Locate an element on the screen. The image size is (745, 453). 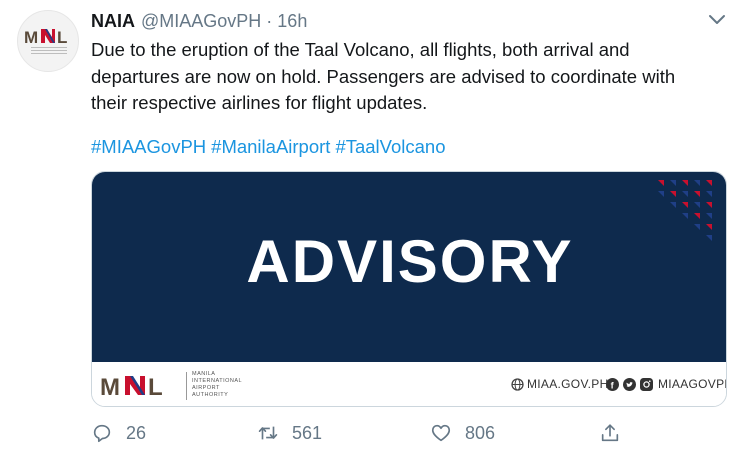
like-button: 806 is located at coordinates (462, 433).